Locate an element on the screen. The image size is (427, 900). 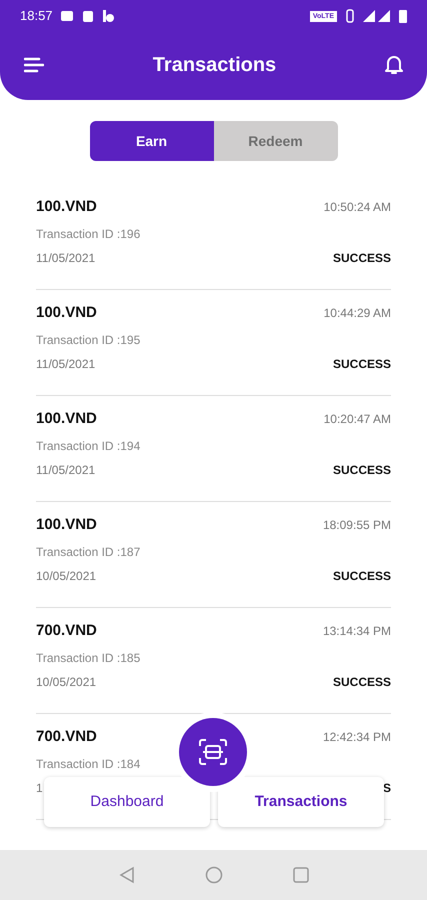
transaction-id: Transaction ID :184 is located at coordinates (89, 764).